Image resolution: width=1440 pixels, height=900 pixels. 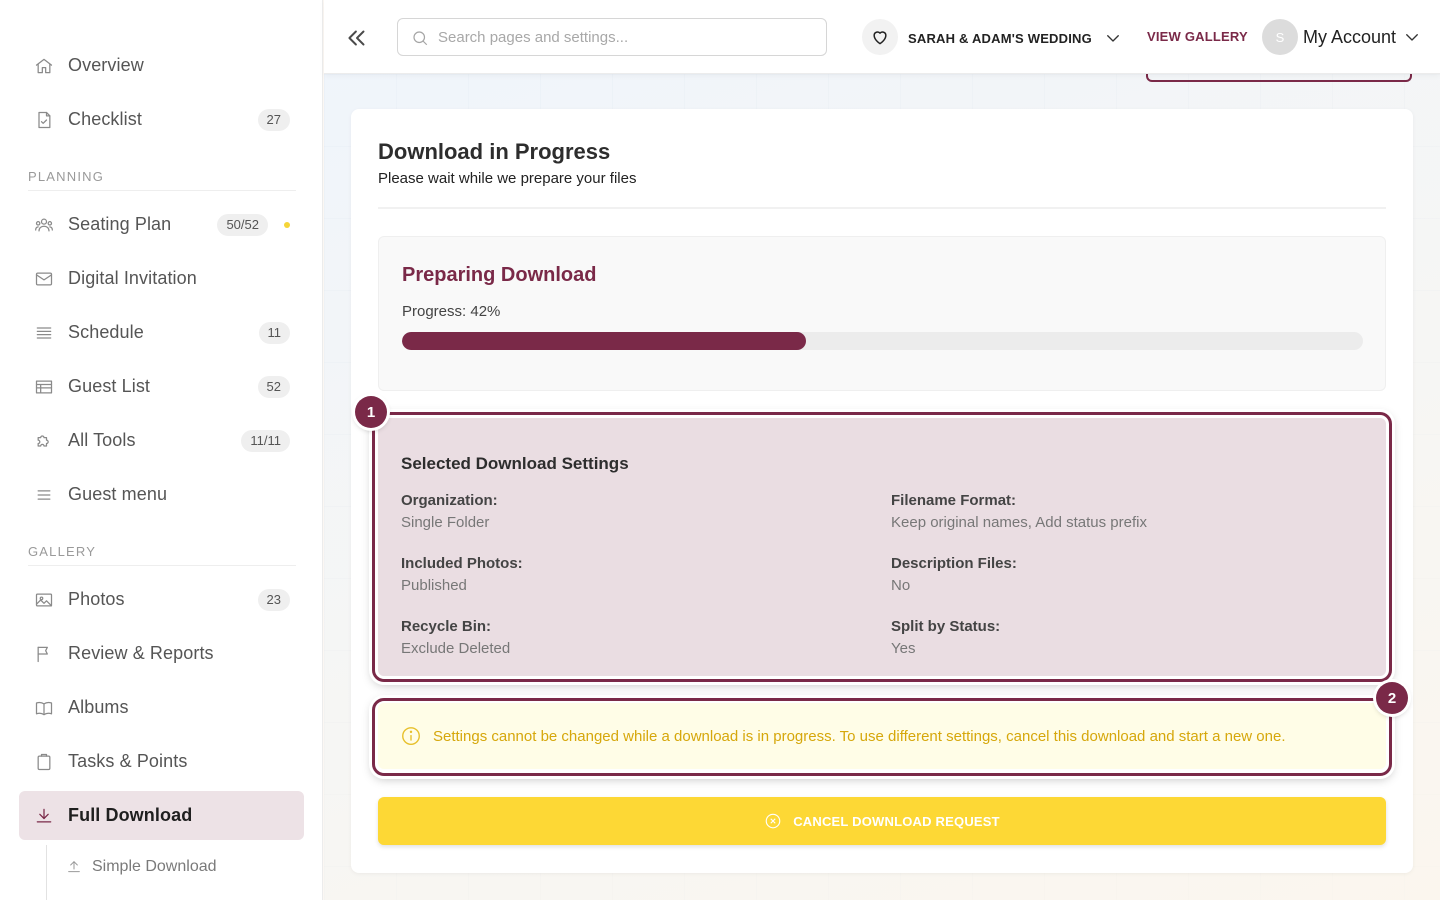 I want to click on event-name: SARAH & ADAM'S WEDDING, so click(x=1000, y=38).